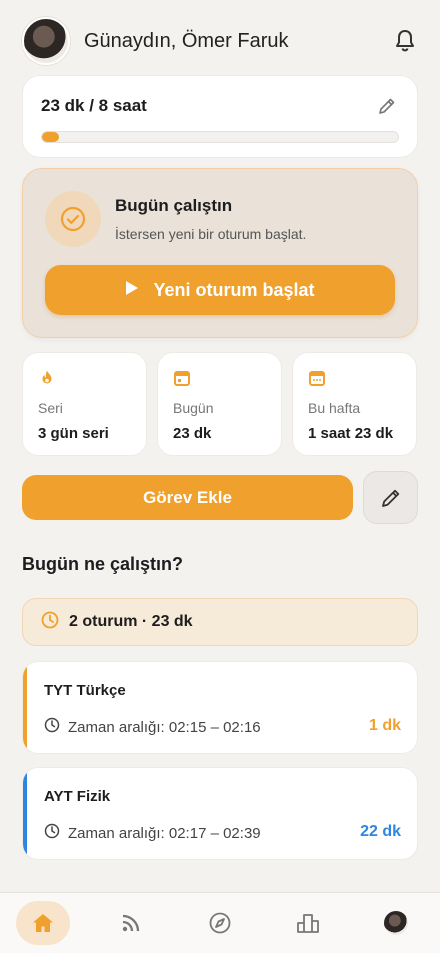  I want to click on flame-icon, so click(47, 378).